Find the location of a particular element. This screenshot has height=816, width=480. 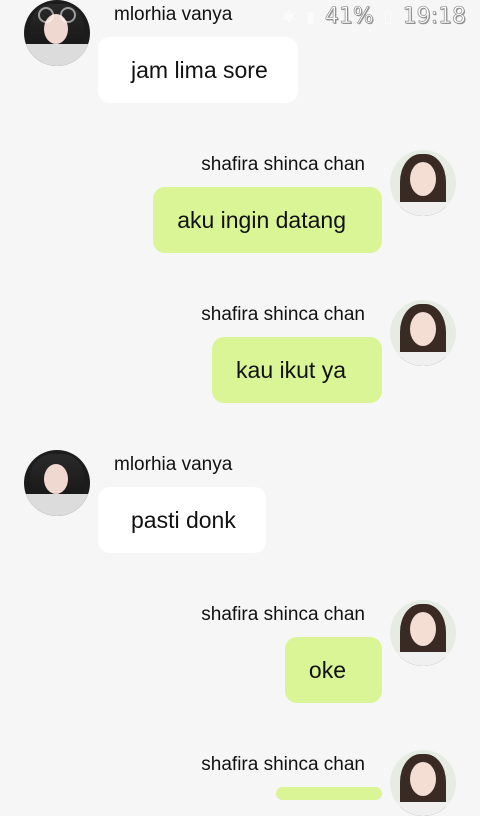

sender-name: mlorhia vanya is located at coordinates (173, 464).